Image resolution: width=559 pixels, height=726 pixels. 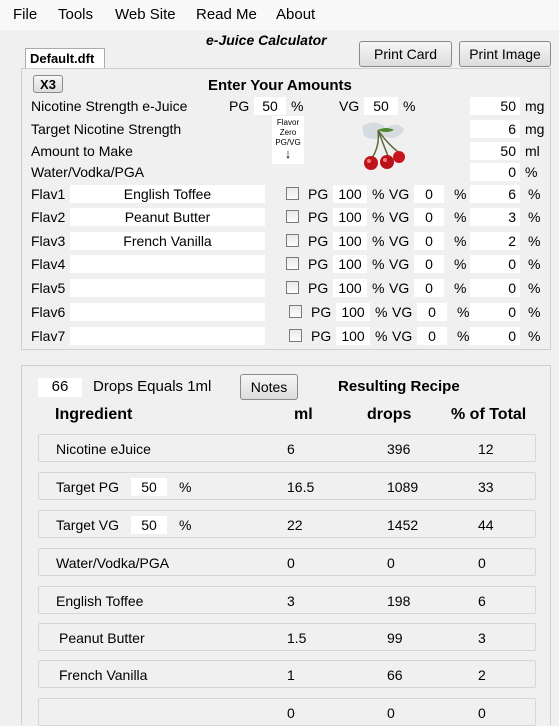 What do you see at coordinates (297, 638) in the screenshot?
I see `recipe-ml: 1.5` at bounding box center [297, 638].